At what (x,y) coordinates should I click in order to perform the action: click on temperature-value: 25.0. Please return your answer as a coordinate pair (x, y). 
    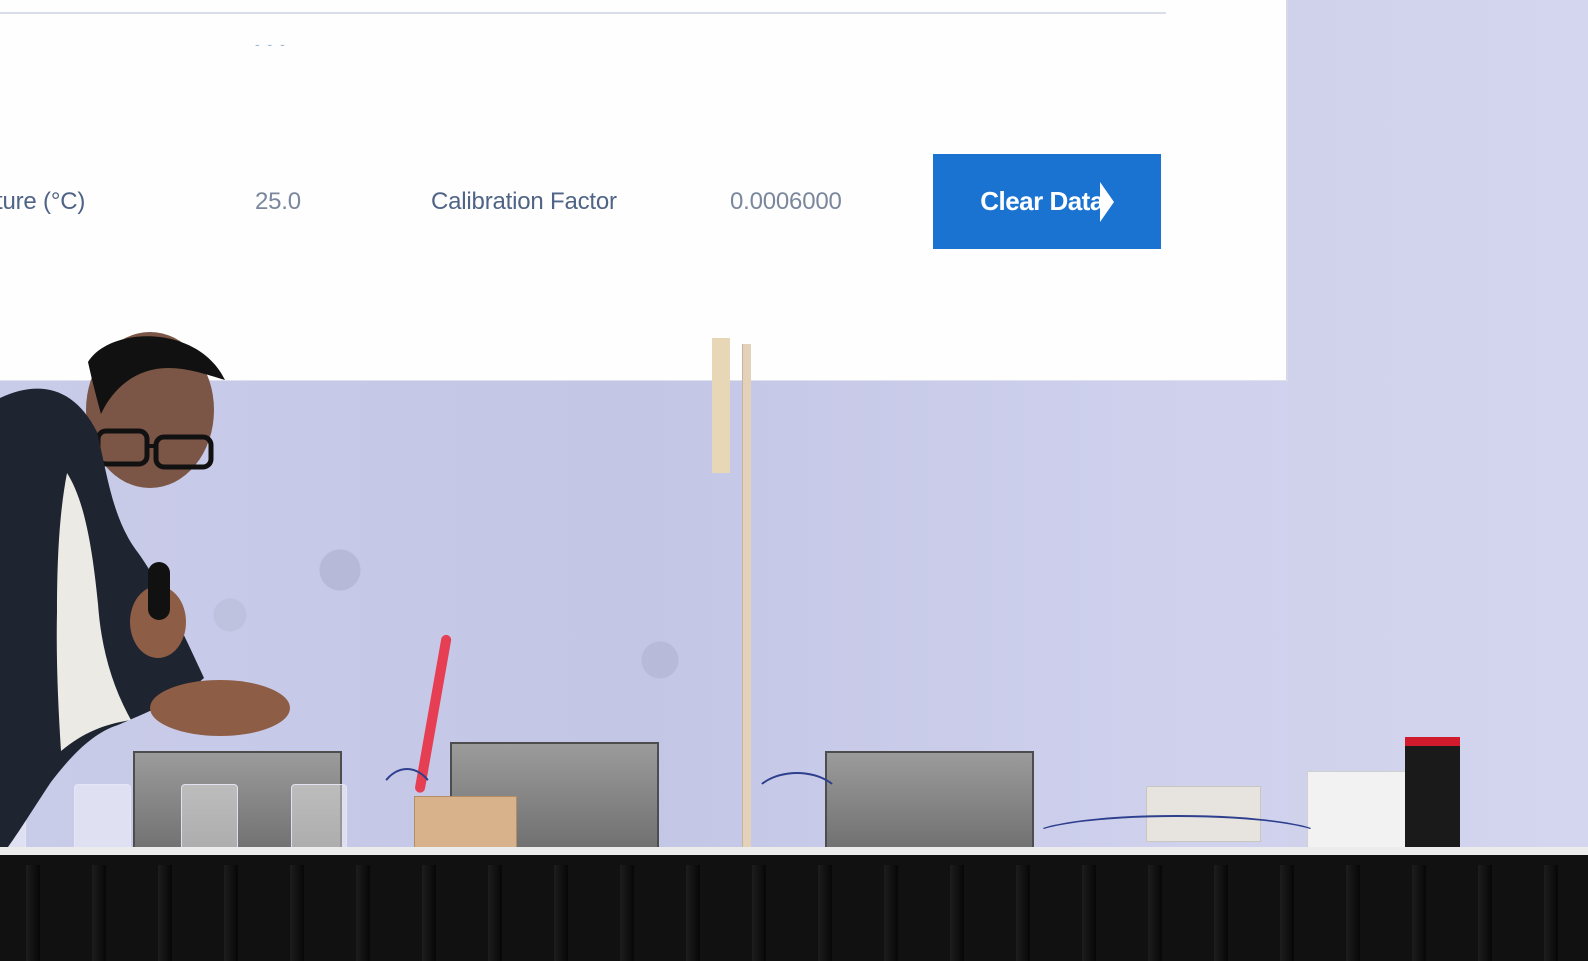
    Looking at the image, I should click on (278, 201).